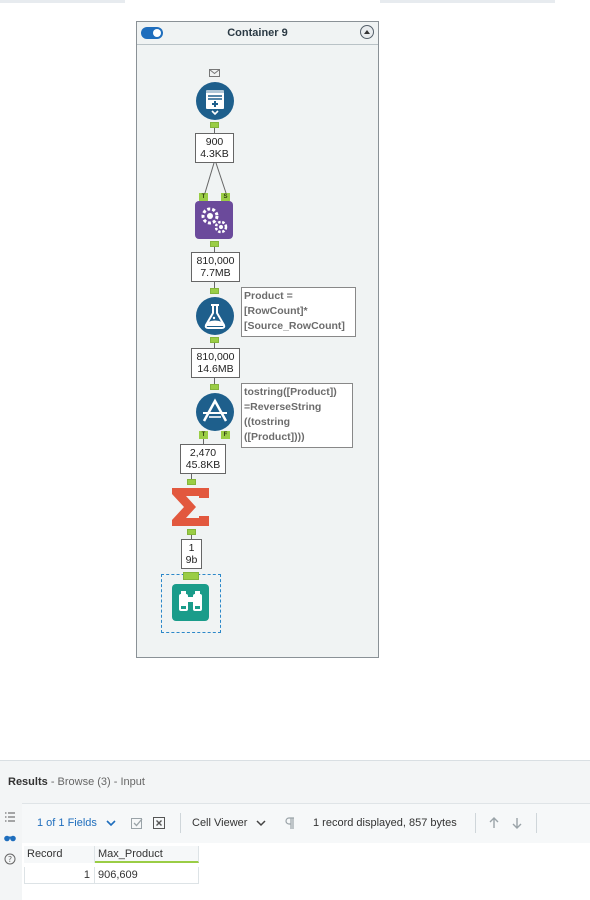 The image size is (590, 900). I want to click on annotation-line: [Source_RowCount], so click(294, 326).